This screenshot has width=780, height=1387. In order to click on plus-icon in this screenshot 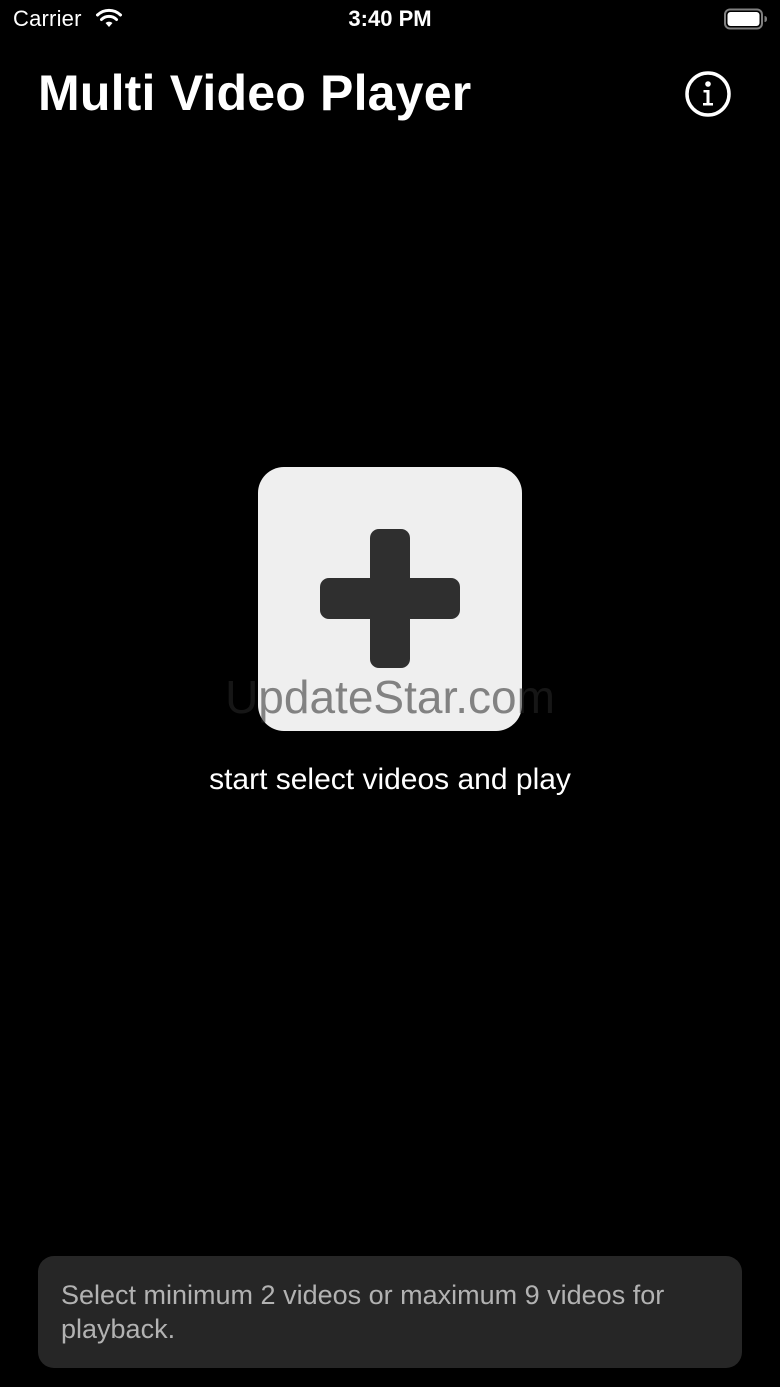, I will do `click(390, 598)`.